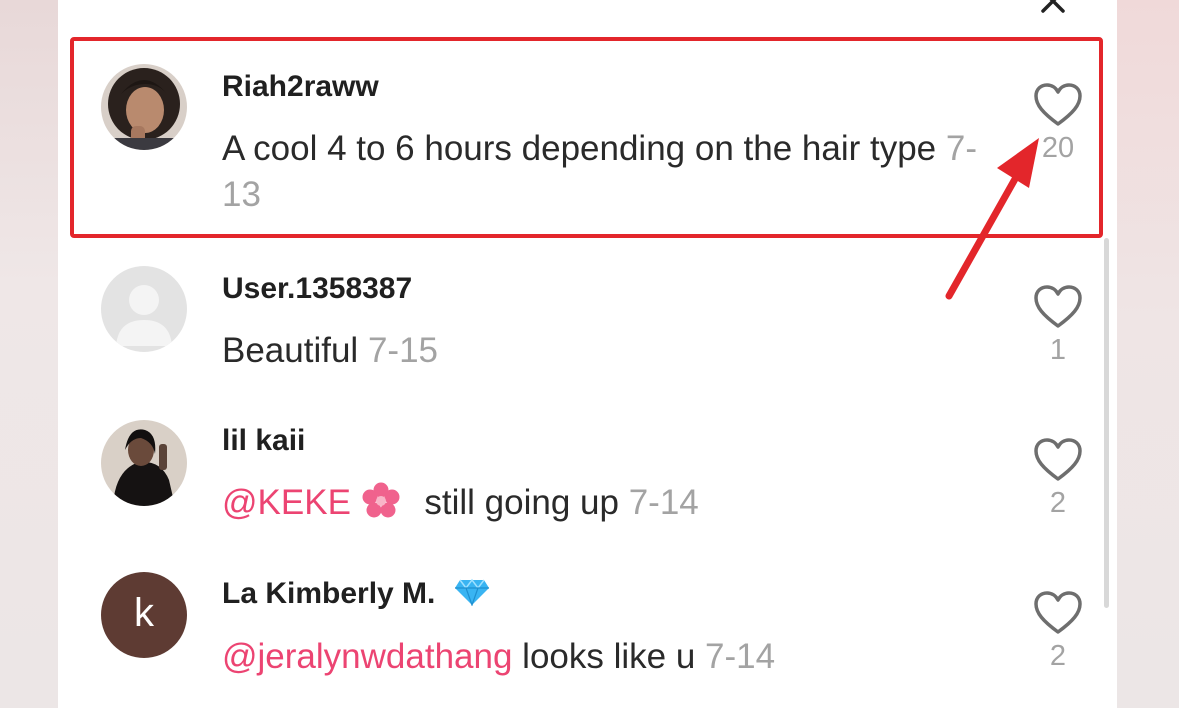 The height and width of the screenshot is (708, 1179). What do you see at coordinates (1058, 148) in the screenshot?
I see `like-count: 20` at bounding box center [1058, 148].